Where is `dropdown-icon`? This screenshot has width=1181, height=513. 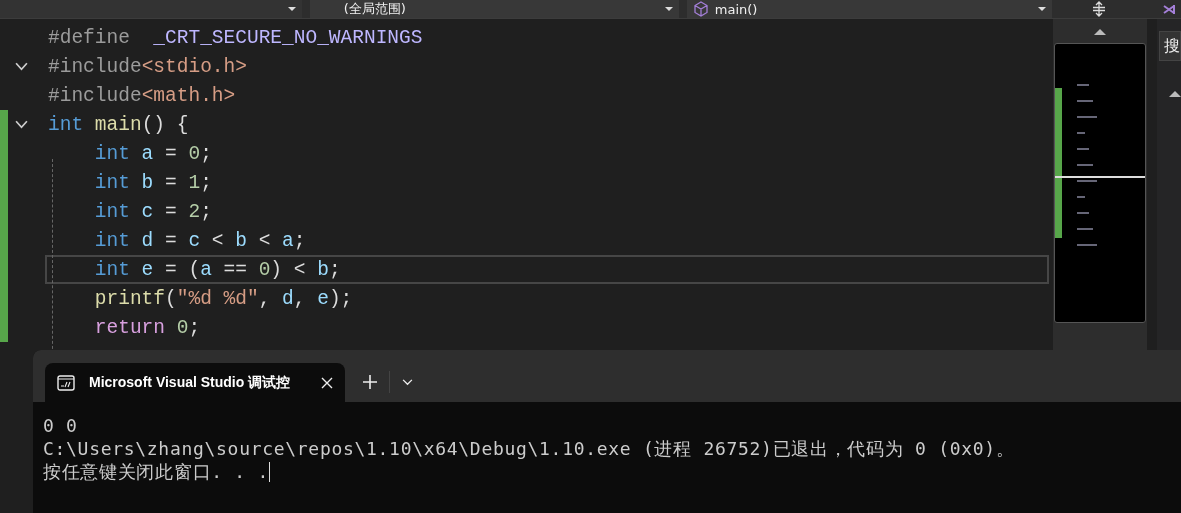 dropdown-icon is located at coordinates (407, 382).